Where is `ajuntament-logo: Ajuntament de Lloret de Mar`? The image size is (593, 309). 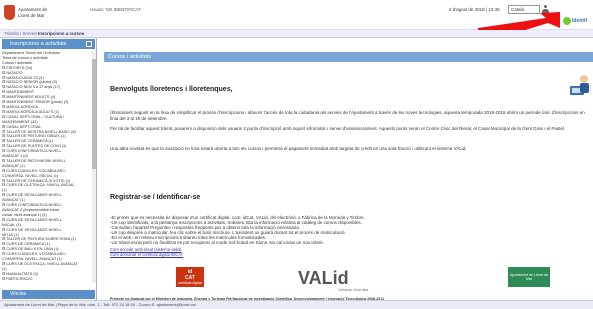 ajuntament-logo: Ajuntament de Lloret de Mar is located at coordinates (30, 14).